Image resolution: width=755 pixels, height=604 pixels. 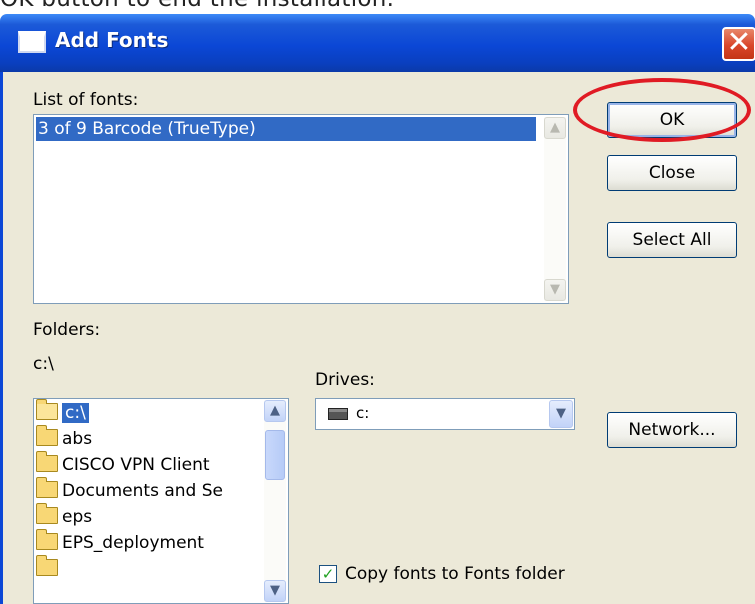 What do you see at coordinates (286, 129) in the screenshot?
I see `font-list-item: 3 of 9 Barcode (TrueType)` at bounding box center [286, 129].